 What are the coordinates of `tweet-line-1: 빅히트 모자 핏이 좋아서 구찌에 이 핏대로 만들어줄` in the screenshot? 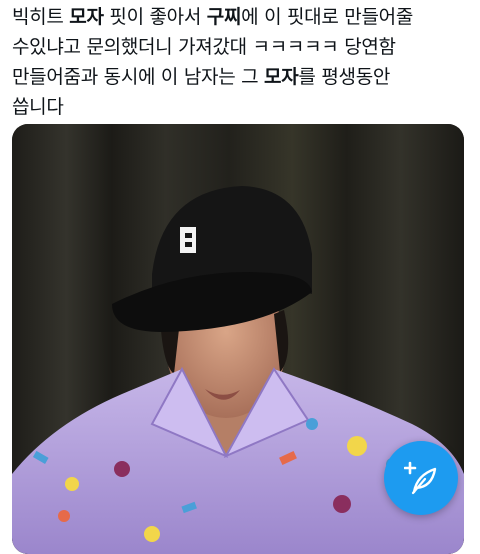 It's located at (212, 17).